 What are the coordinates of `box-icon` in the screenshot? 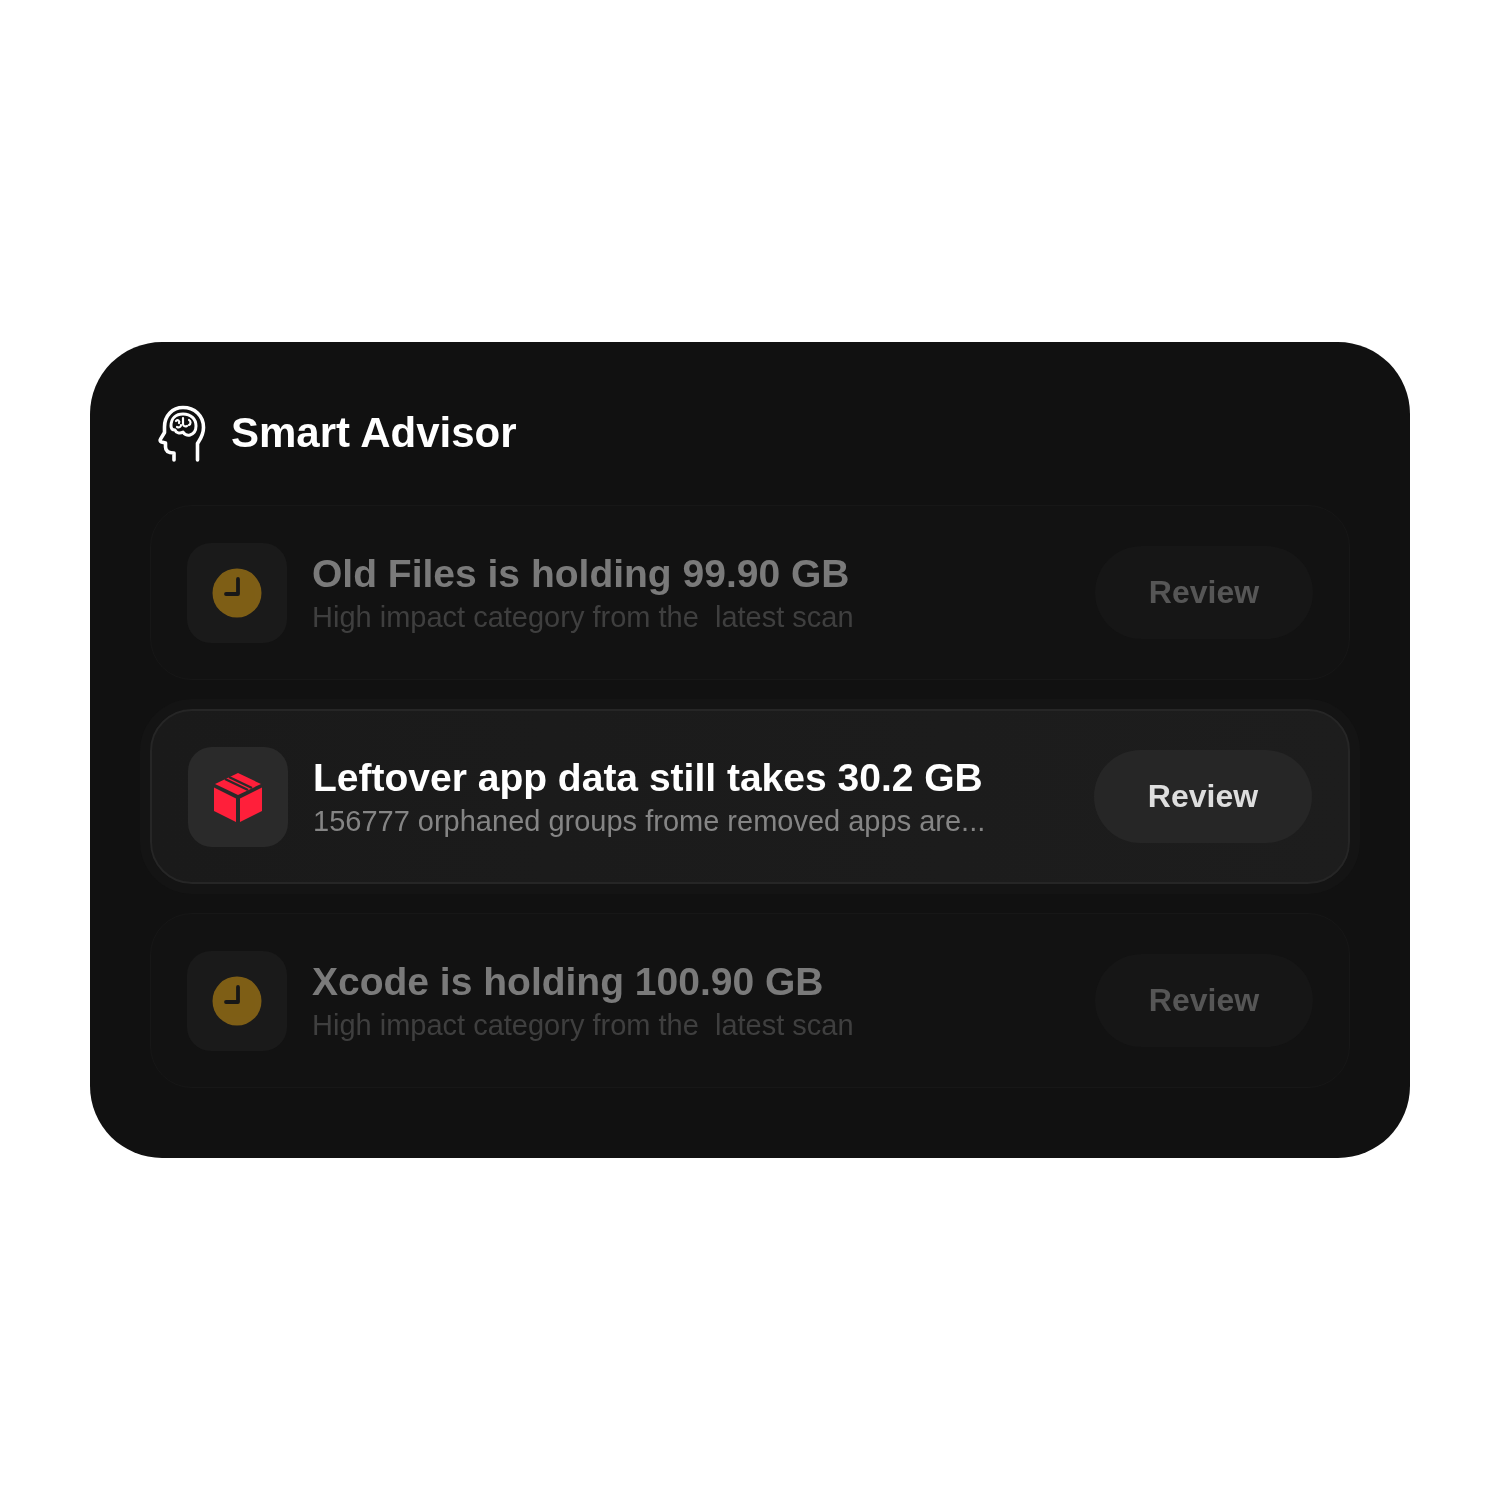 It's located at (238, 796).